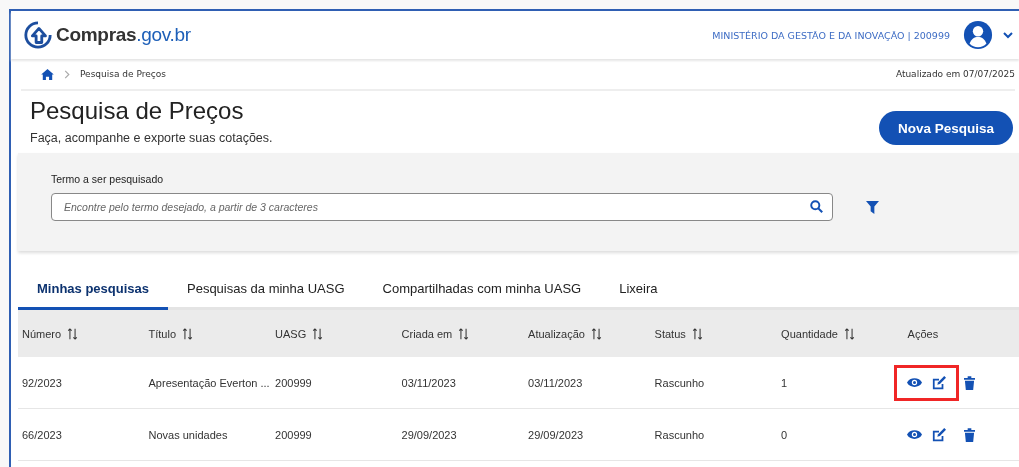  I want to click on logo-text: Compras.gov.br, so click(123, 35).